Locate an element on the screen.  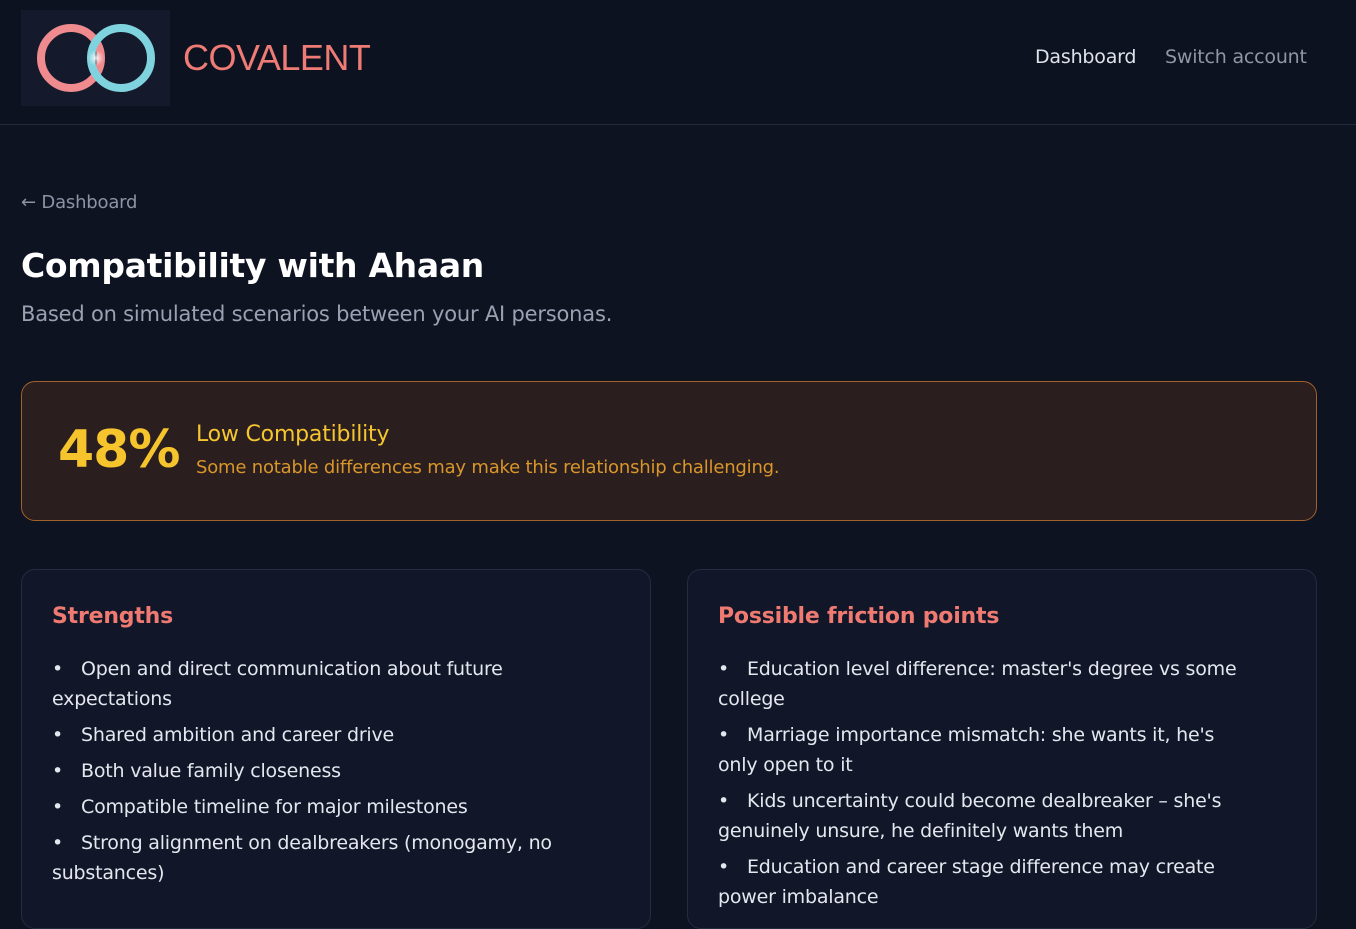
strengths-title: Strengths is located at coordinates (113, 616).